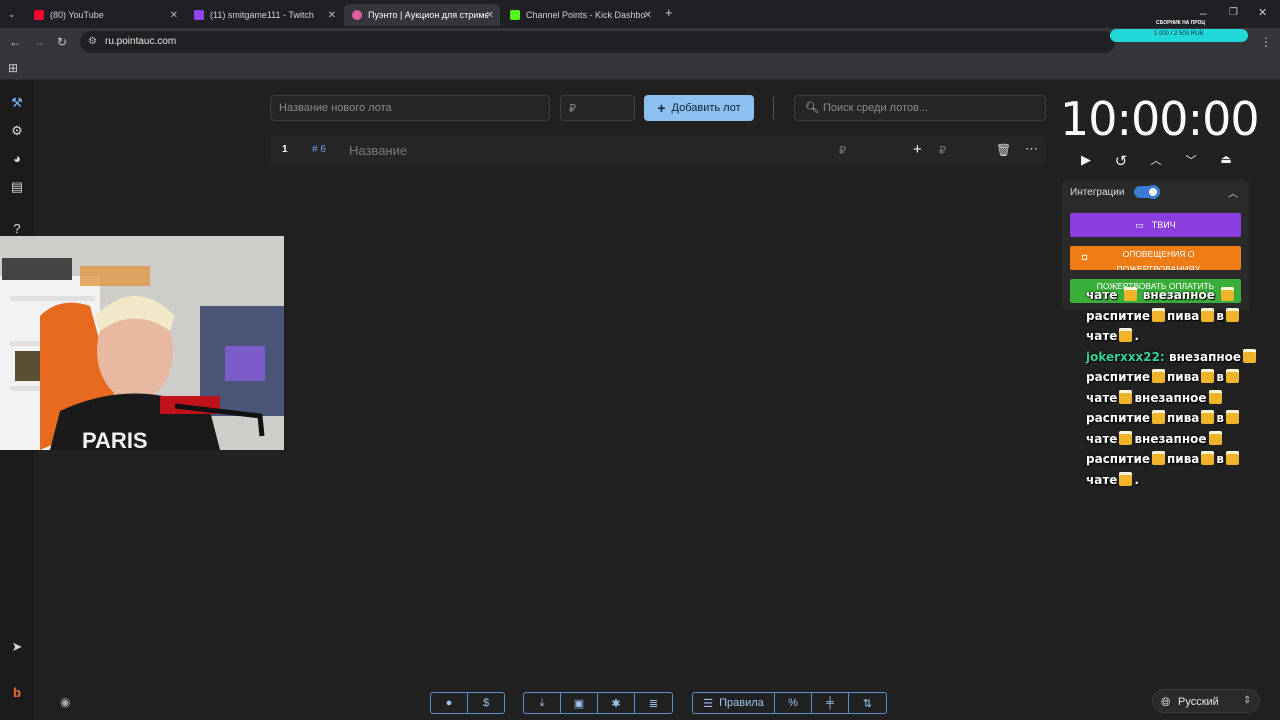 The height and width of the screenshot is (720, 1280). What do you see at coordinates (734, 703) in the screenshot?
I see `rules-button: ☰ Правила` at bounding box center [734, 703].